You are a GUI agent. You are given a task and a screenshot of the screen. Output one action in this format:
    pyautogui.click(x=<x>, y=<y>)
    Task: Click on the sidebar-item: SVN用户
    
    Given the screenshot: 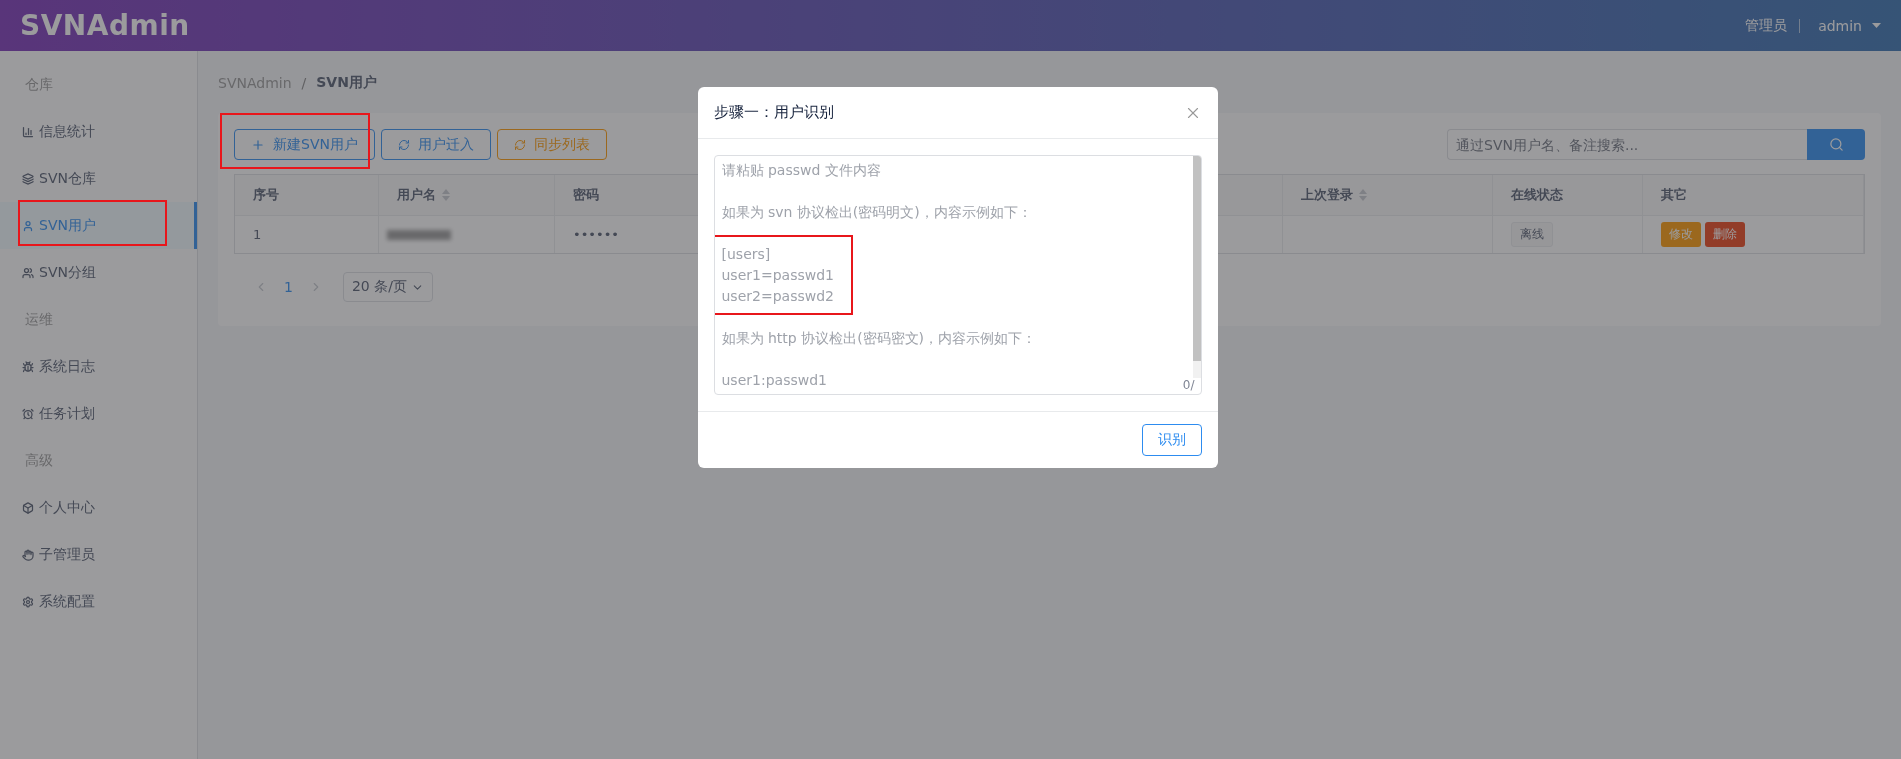 What is the action you would take?
    pyautogui.click(x=98, y=225)
    